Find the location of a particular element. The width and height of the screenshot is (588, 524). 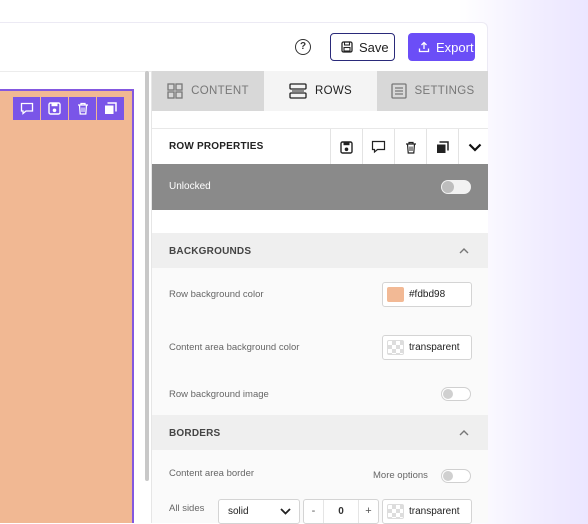

lock-status-label: Unlocked is located at coordinates (190, 186).